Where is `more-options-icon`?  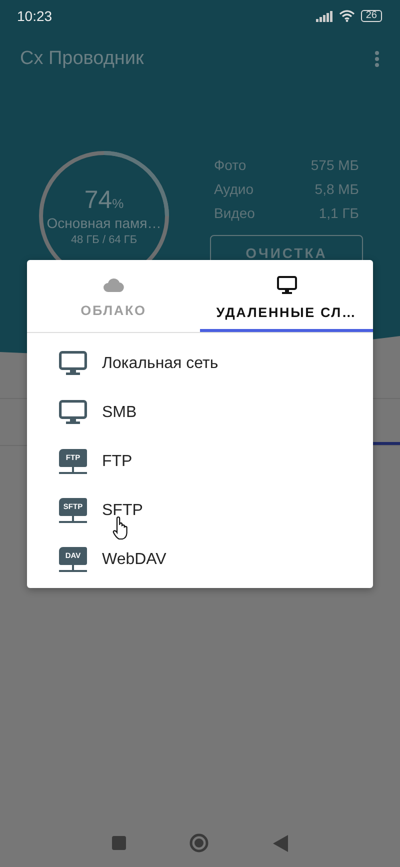 more-options-icon is located at coordinates (377, 59).